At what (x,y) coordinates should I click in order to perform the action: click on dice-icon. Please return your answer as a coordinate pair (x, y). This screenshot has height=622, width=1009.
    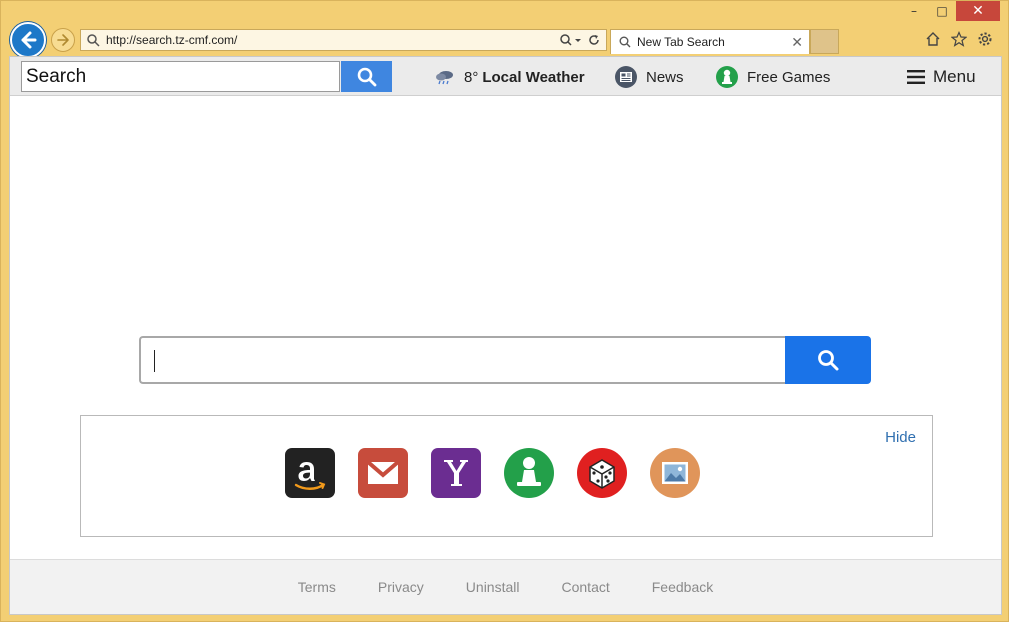
    Looking at the image, I should click on (602, 473).